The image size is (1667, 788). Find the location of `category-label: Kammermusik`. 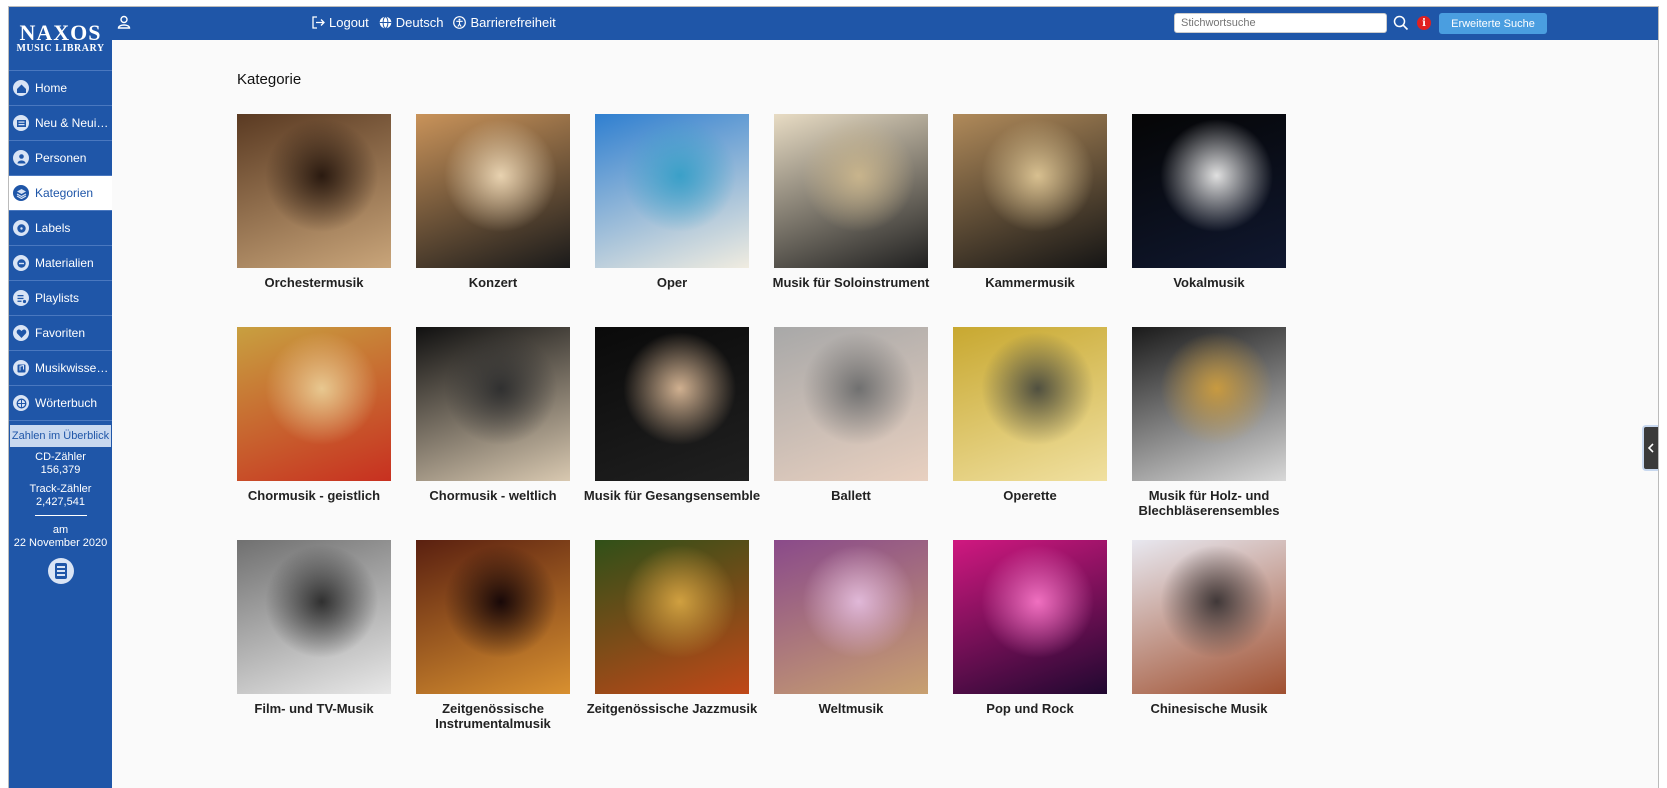

category-label: Kammermusik is located at coordinates (1030, 282).